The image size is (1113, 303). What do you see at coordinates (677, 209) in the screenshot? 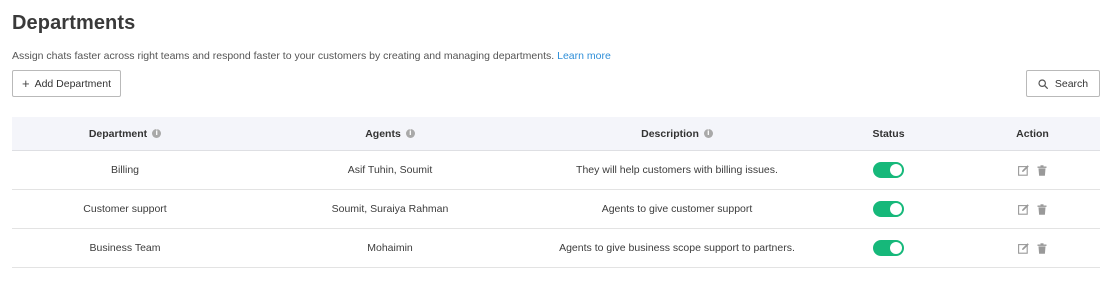
I see `description-cell: Agents to give customer support` at bounding box center [677, 209].